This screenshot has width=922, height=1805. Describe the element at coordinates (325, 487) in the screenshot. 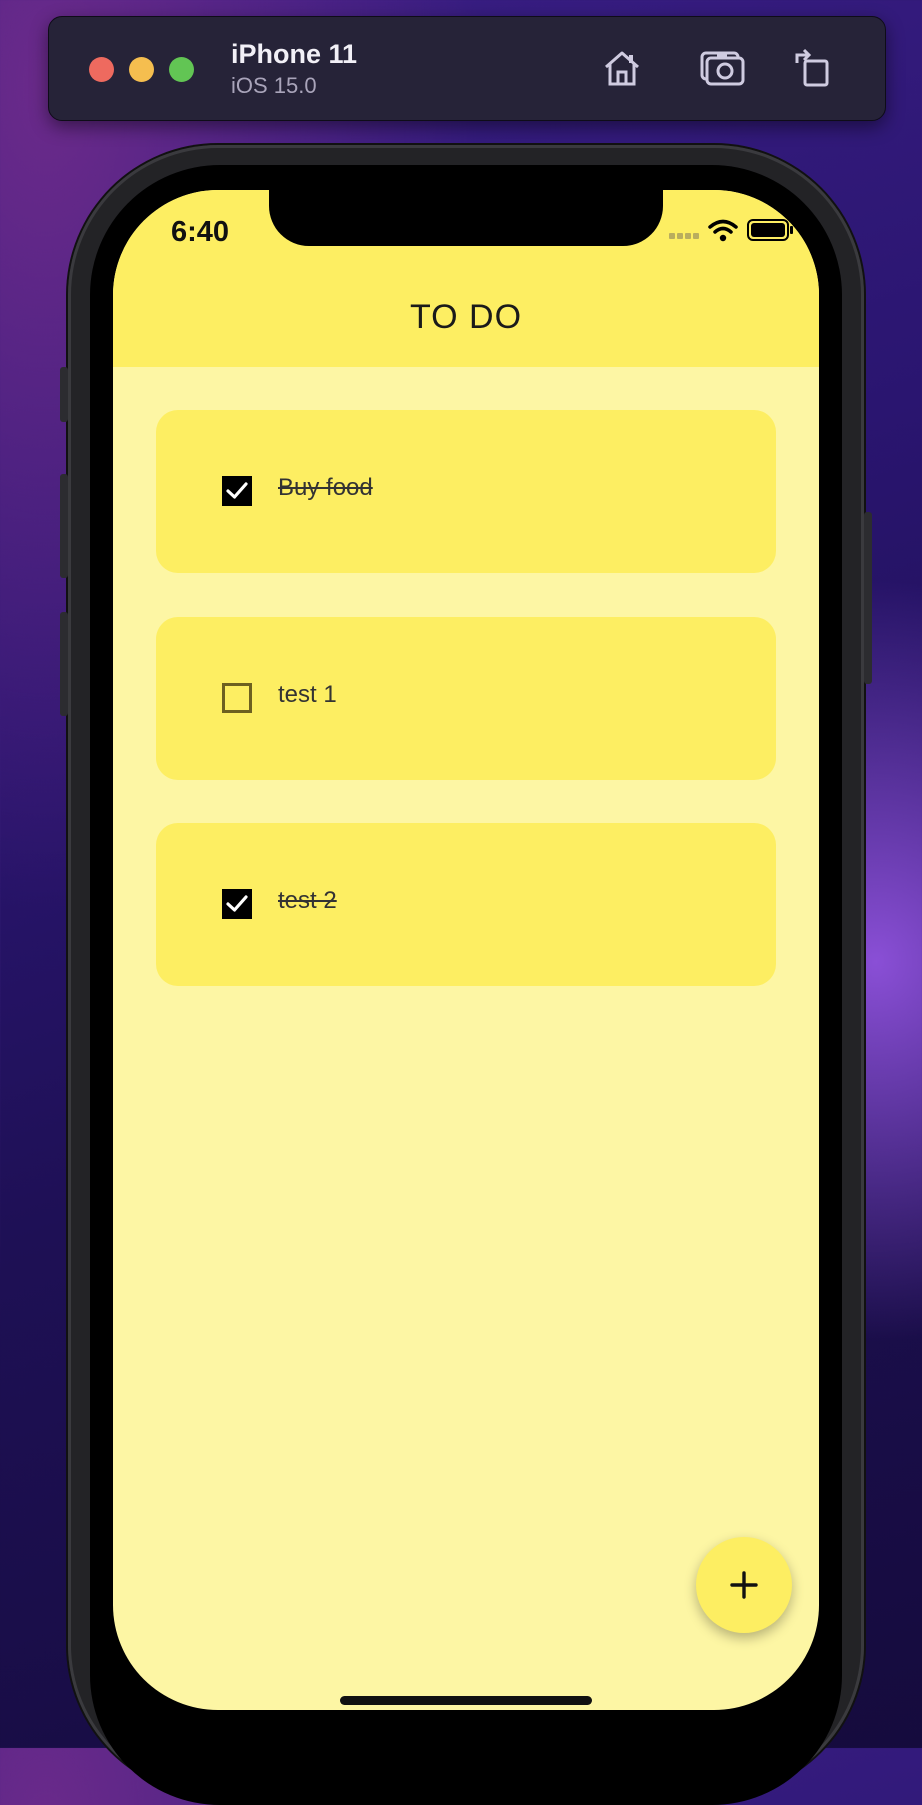

I see `todo-label: Buy food` at that location.